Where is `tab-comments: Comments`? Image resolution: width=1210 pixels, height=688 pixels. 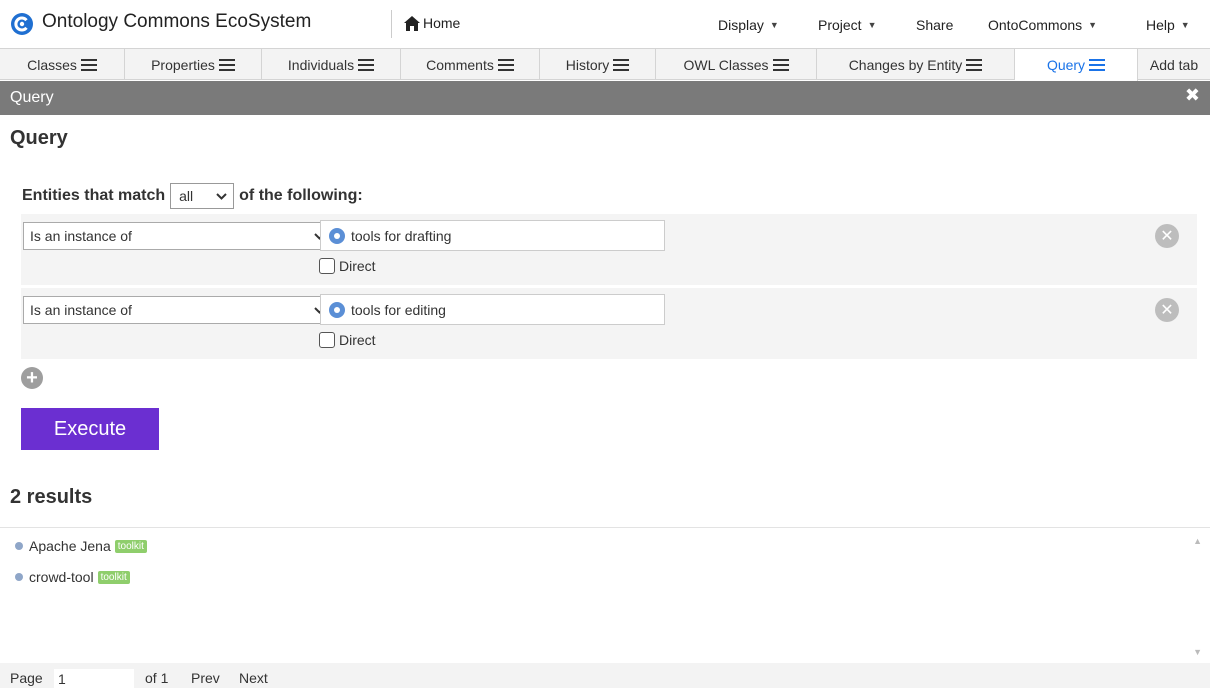
tab-comments: Comments is located at coordinates (470, 64).